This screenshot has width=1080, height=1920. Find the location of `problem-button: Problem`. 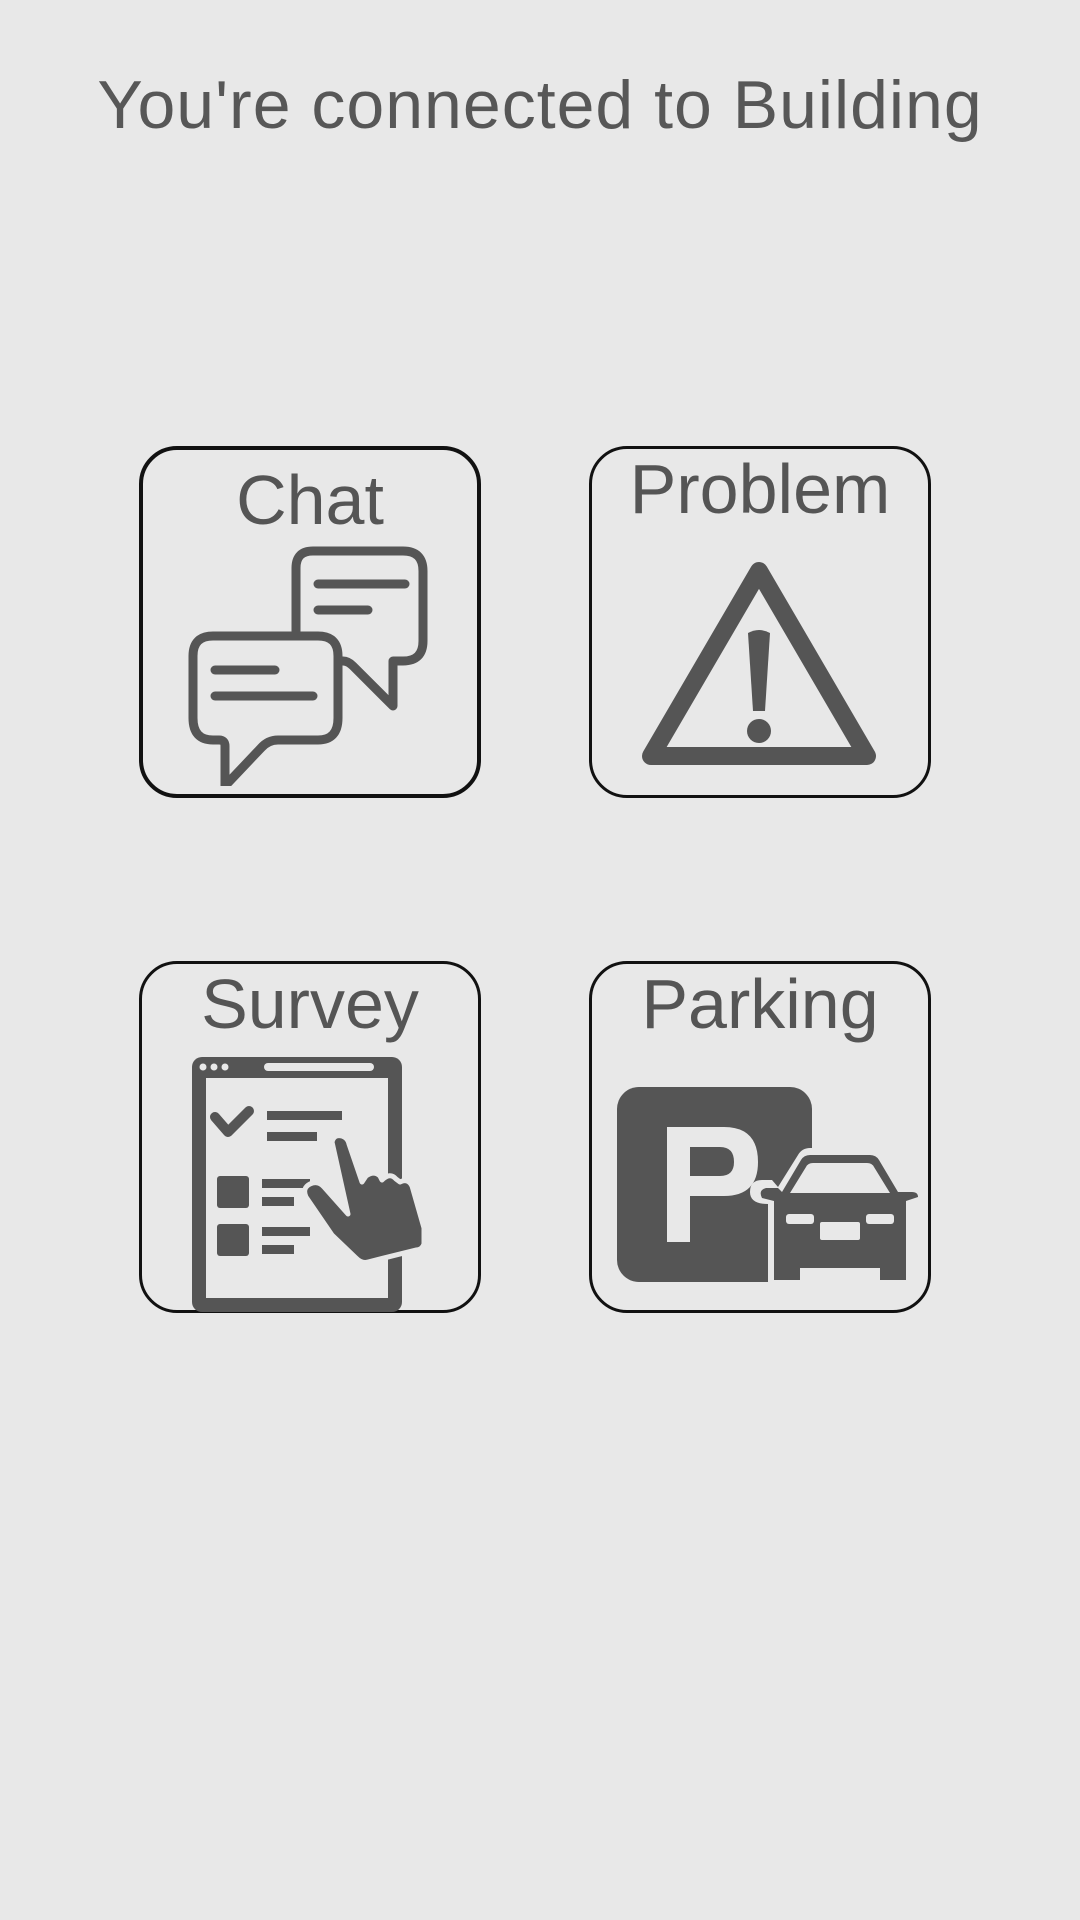

problem-button: Problem is located at coordinates (760, 622).